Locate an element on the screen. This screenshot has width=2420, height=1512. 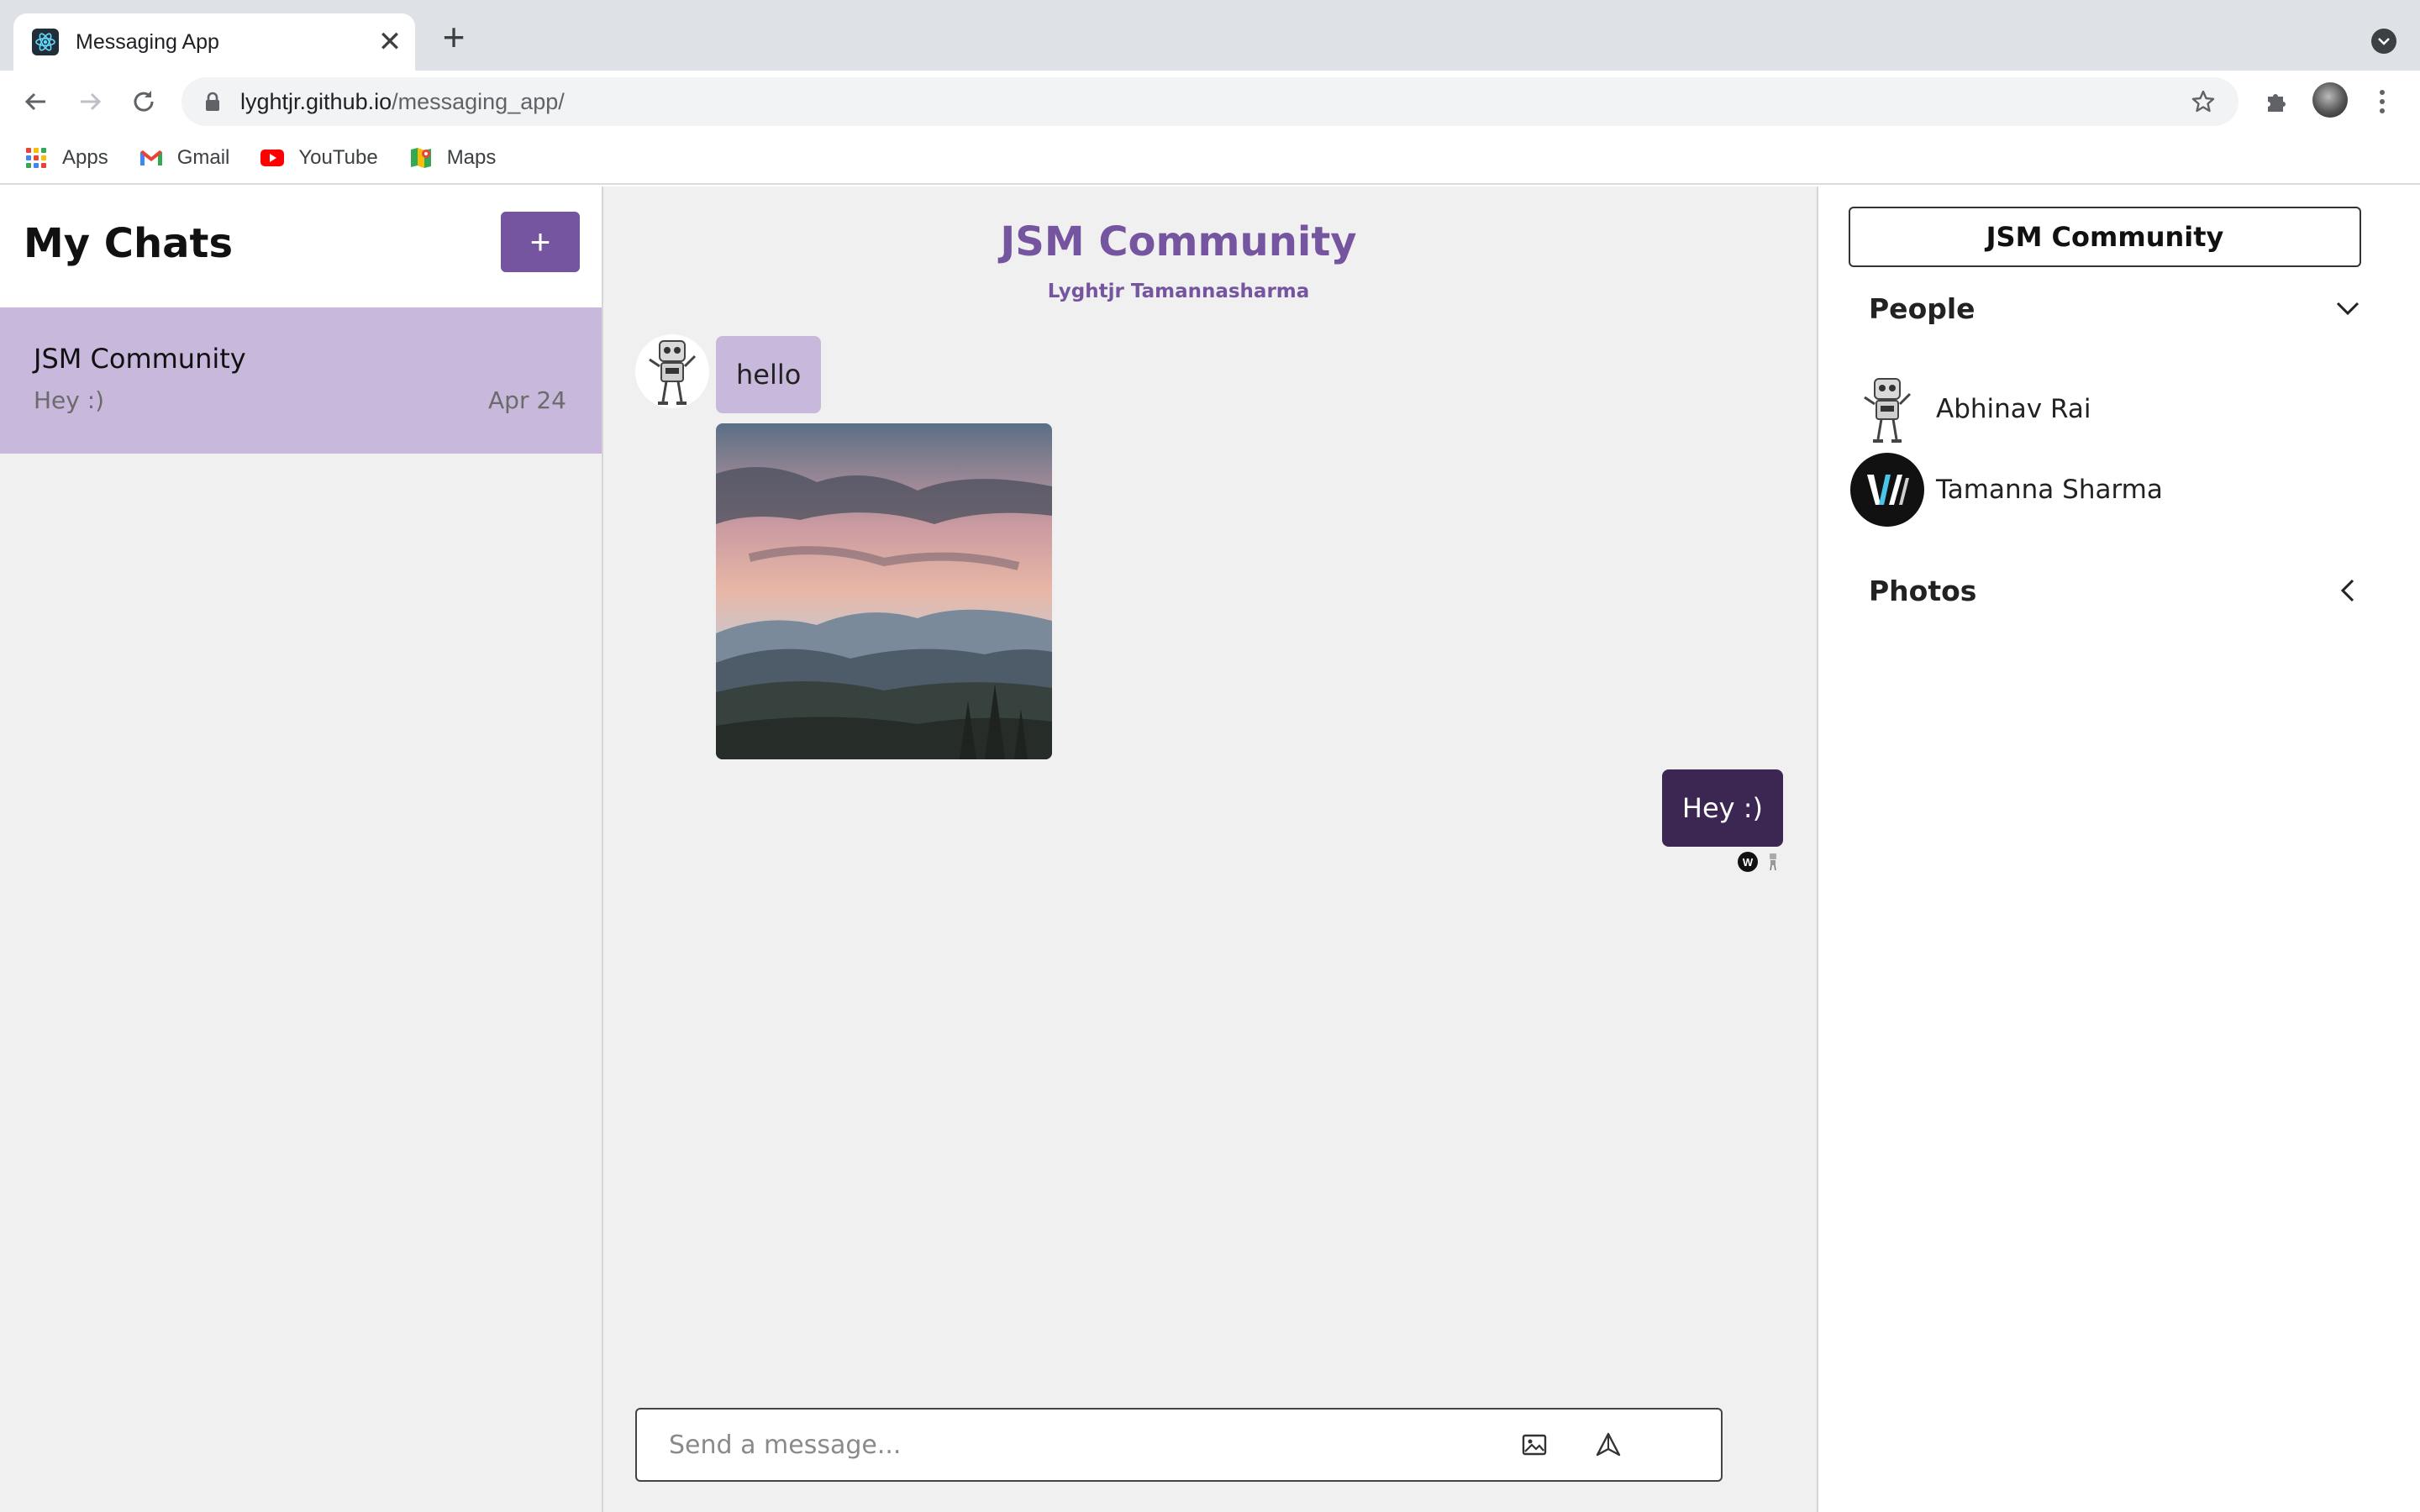
read-receipt-w-avatar: W is located at coordinates (1748, 862).